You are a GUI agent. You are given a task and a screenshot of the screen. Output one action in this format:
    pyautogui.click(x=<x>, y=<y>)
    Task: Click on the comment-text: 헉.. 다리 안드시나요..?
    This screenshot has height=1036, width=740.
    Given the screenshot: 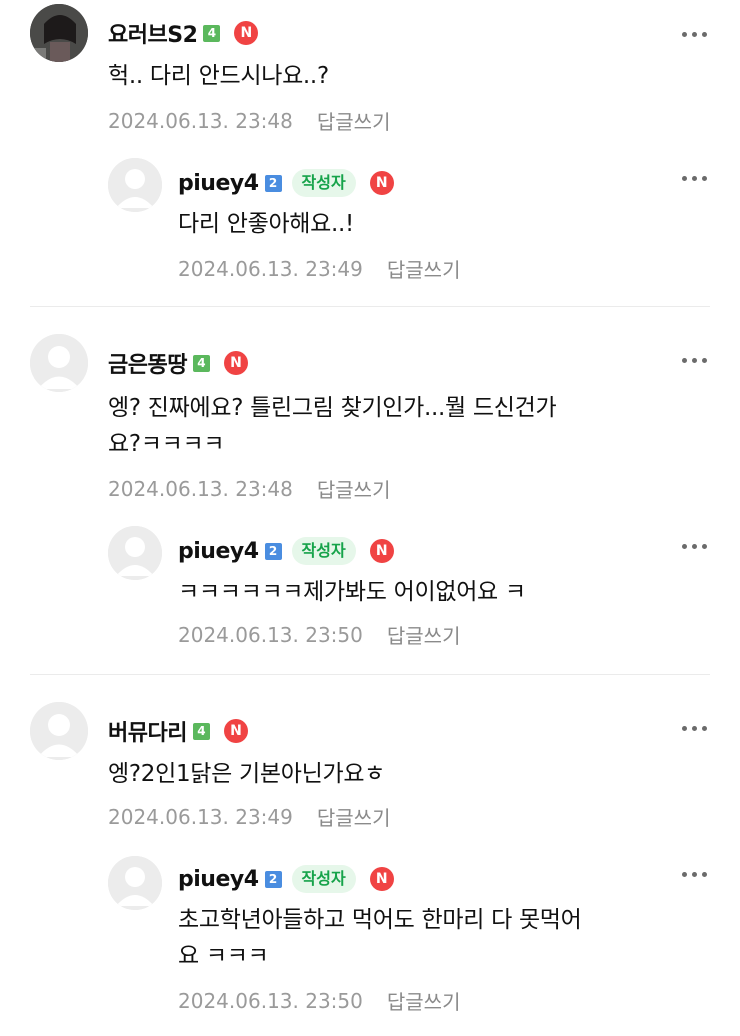 What is the action you would take?
    pyautogui.click(x=218, y=76)
    